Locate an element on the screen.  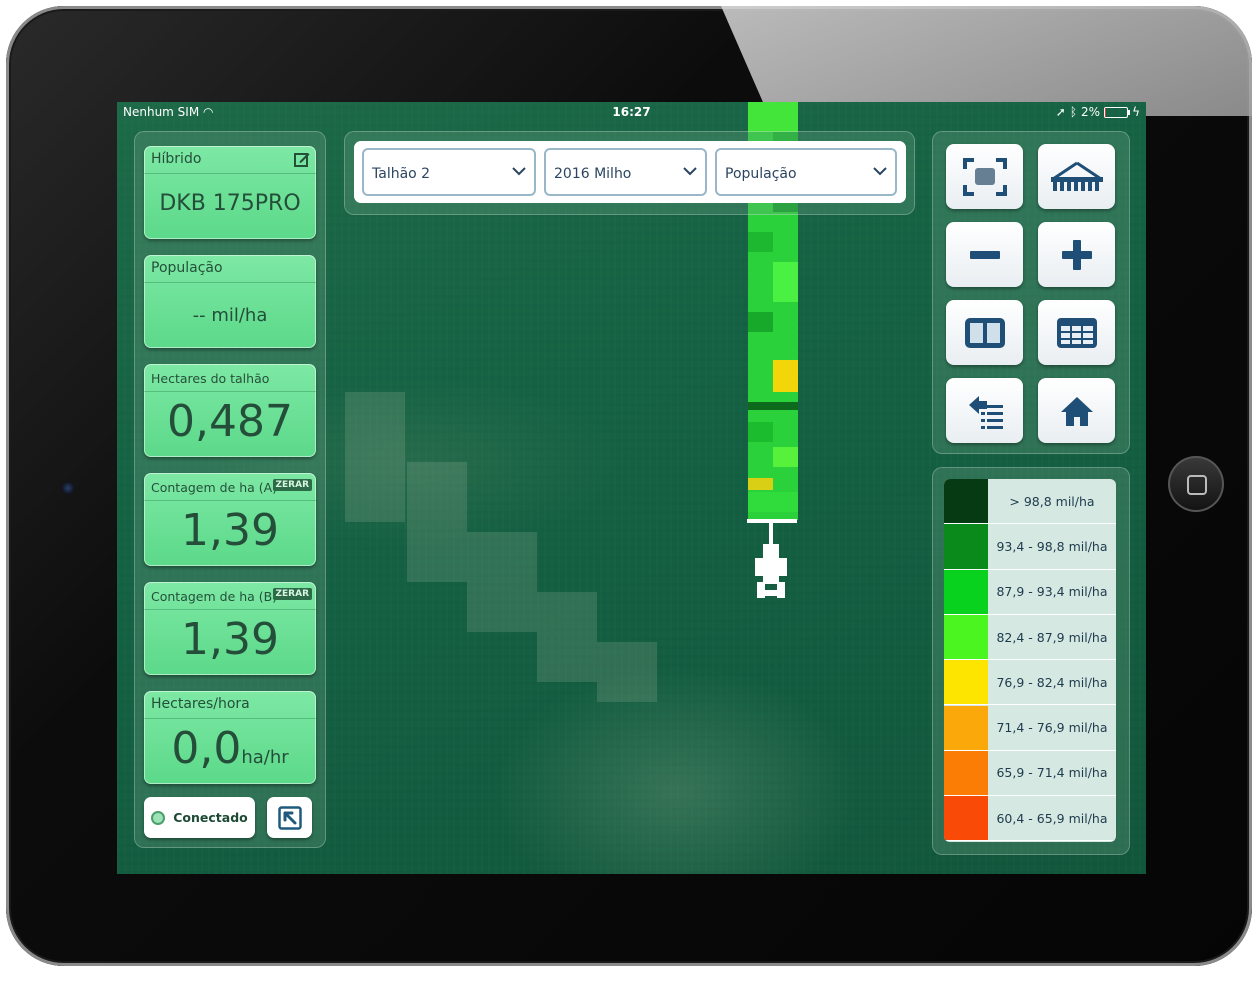
card-hibrido: Híbrido DKB 175PRO is located at coordinates (230, 192).